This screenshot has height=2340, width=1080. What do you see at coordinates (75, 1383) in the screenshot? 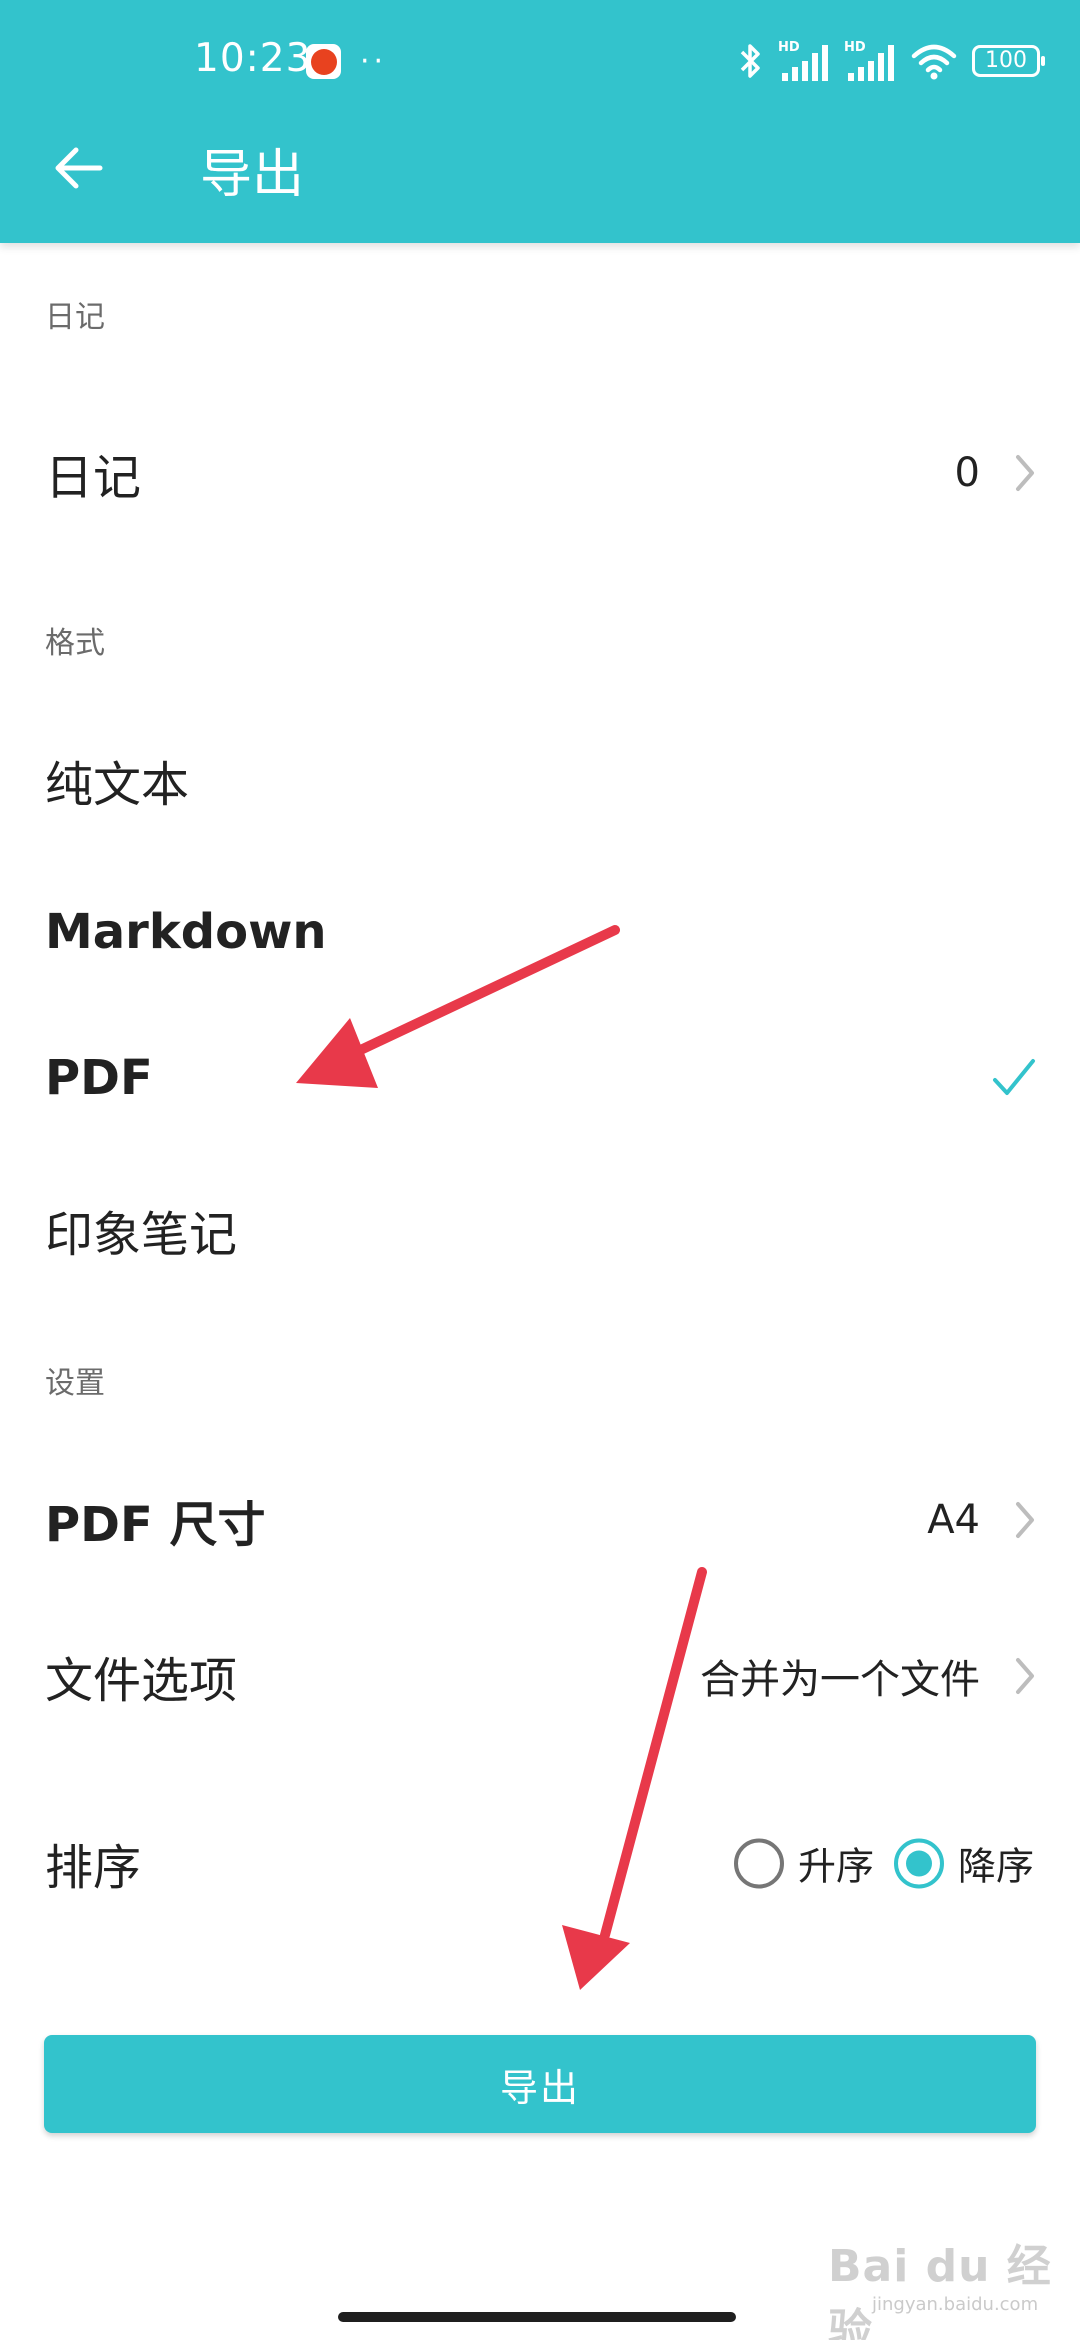
I see `section-label-settings: 设置` at bounding box center [75, 1383].